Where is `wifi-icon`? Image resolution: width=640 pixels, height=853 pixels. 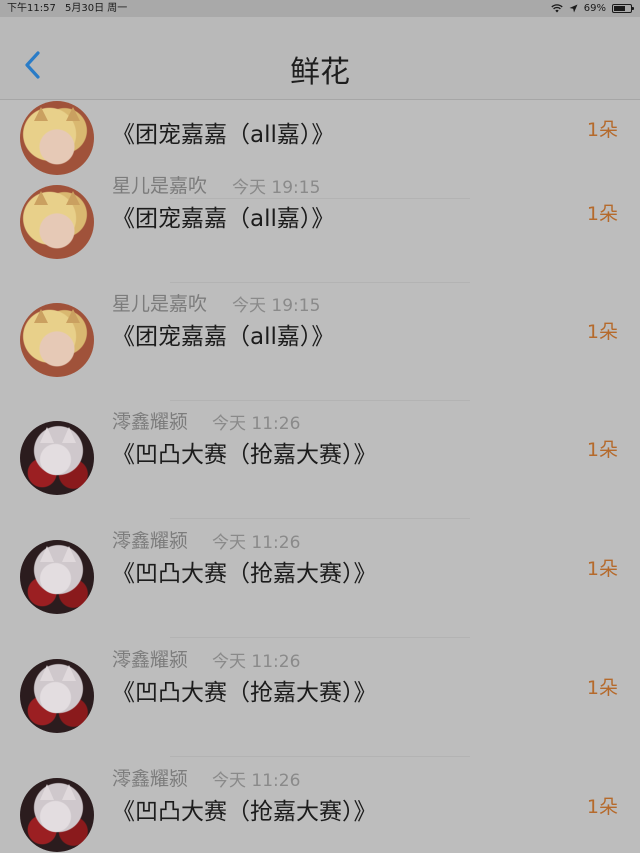 wifi-icon is located at coordinates (557, 8).